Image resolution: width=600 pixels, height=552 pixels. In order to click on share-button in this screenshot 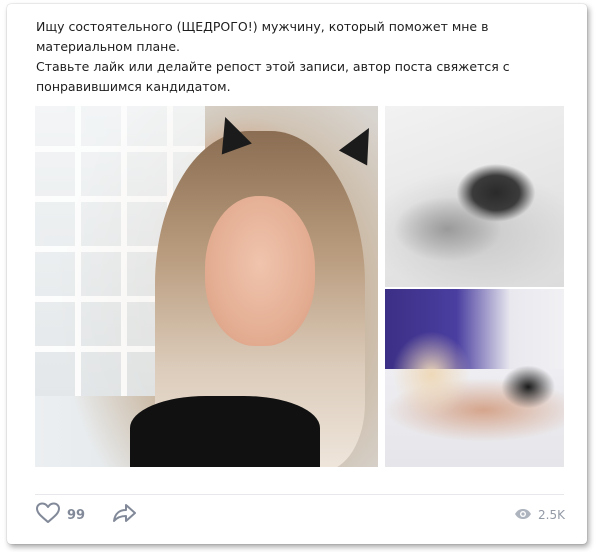, I will do `click(124, 515)`.